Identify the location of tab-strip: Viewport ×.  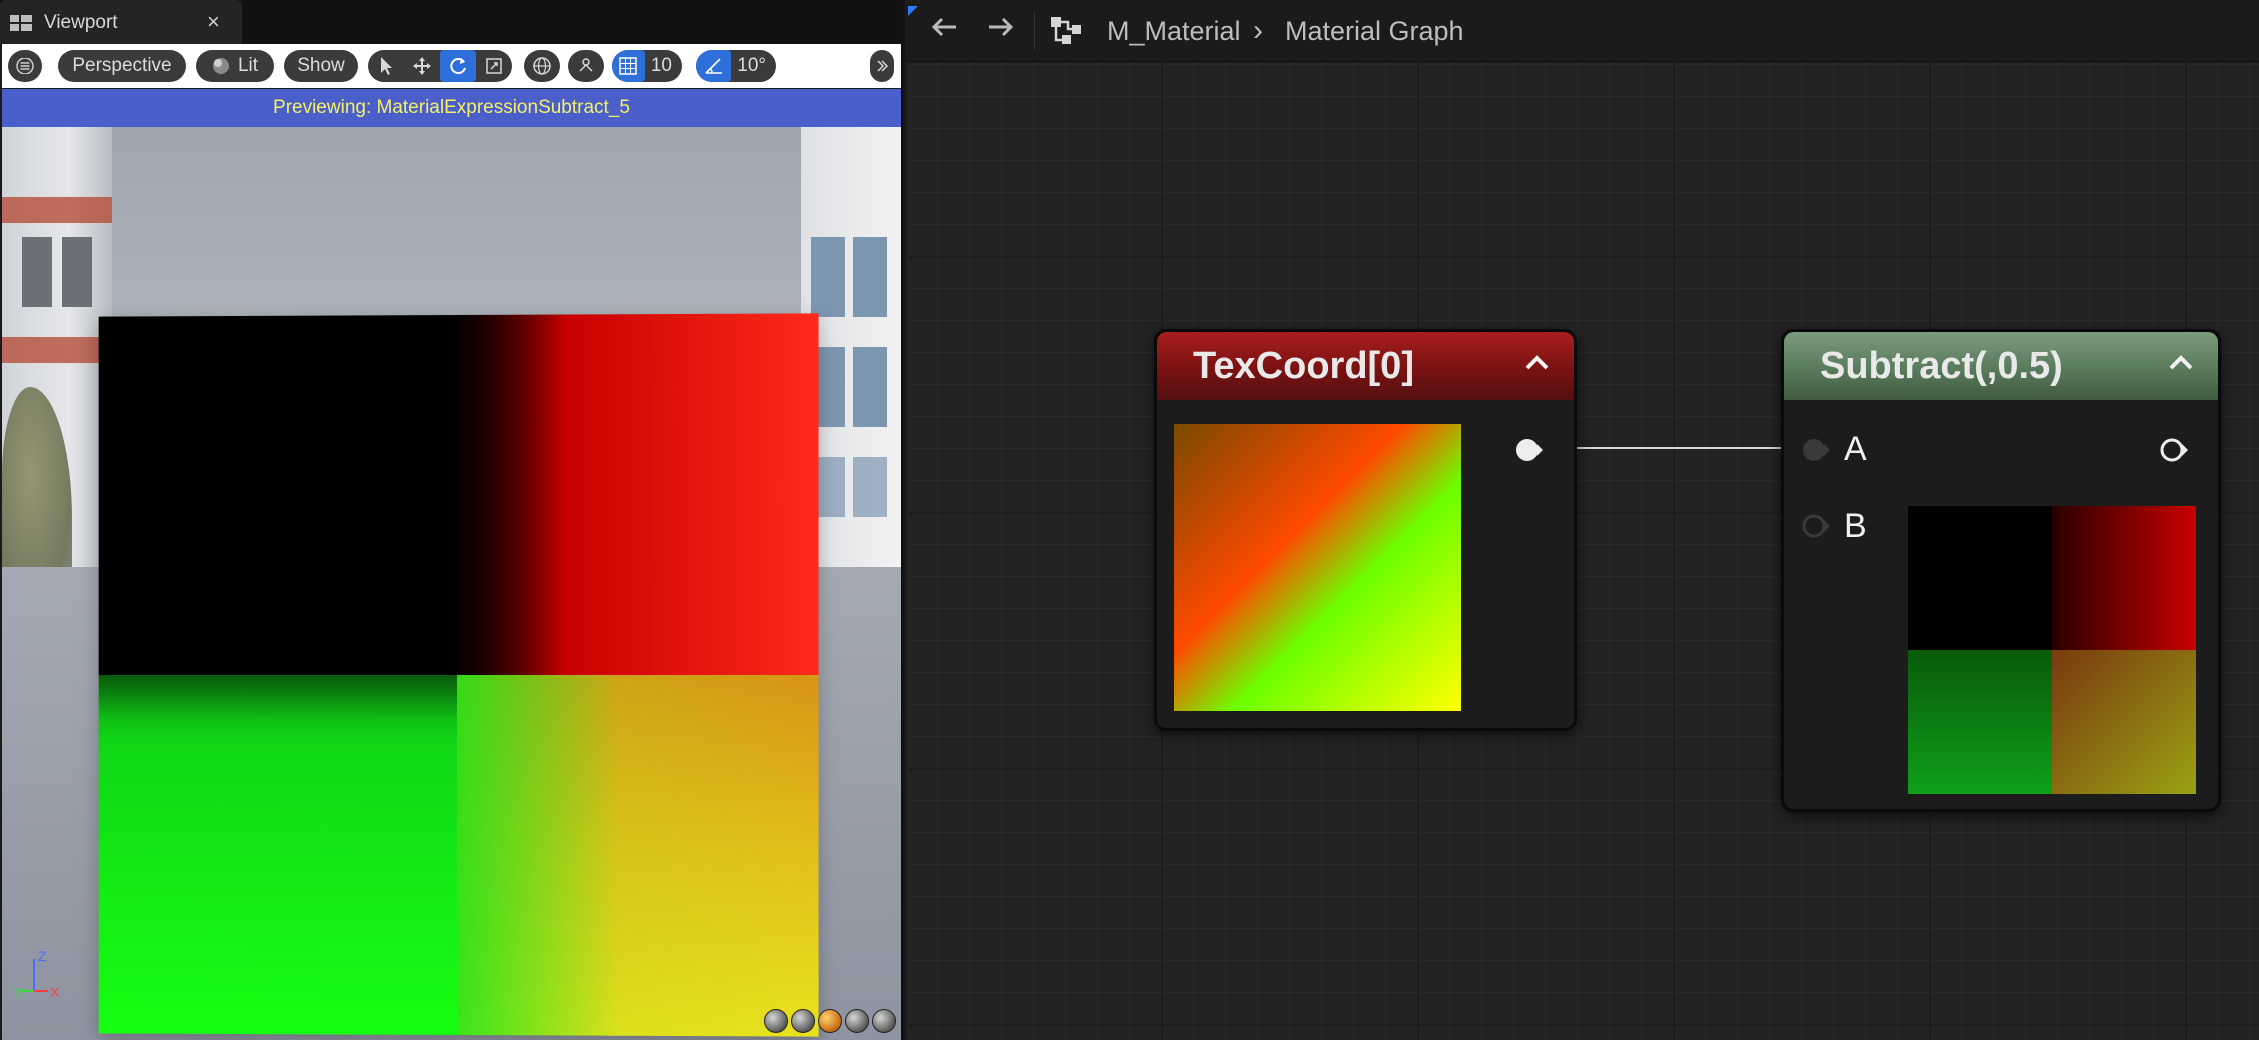
(451, 22).